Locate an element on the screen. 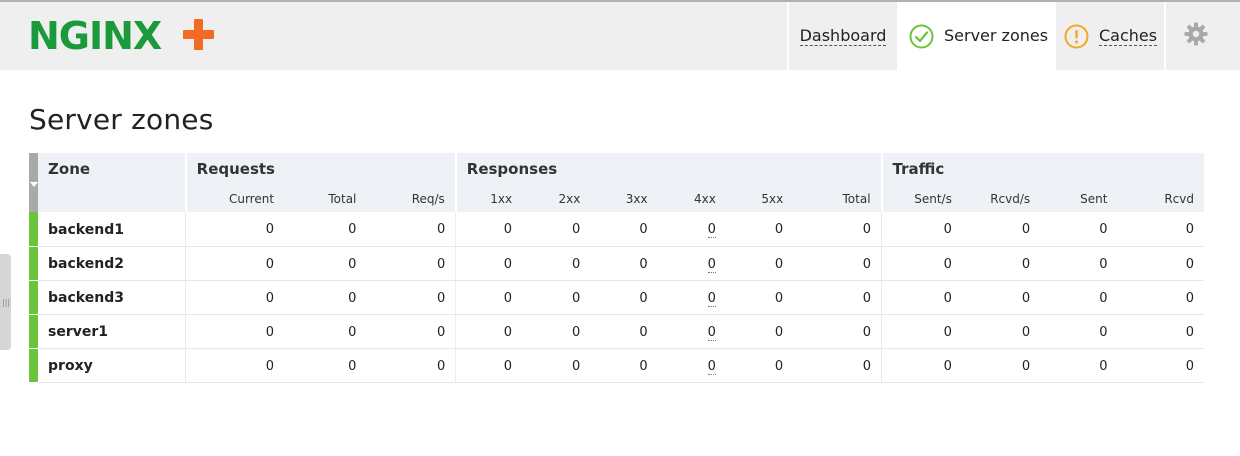 This screenshot has width=1240, height=456. tab-dashboard: Dashboard is located at coordinates (843, 36).